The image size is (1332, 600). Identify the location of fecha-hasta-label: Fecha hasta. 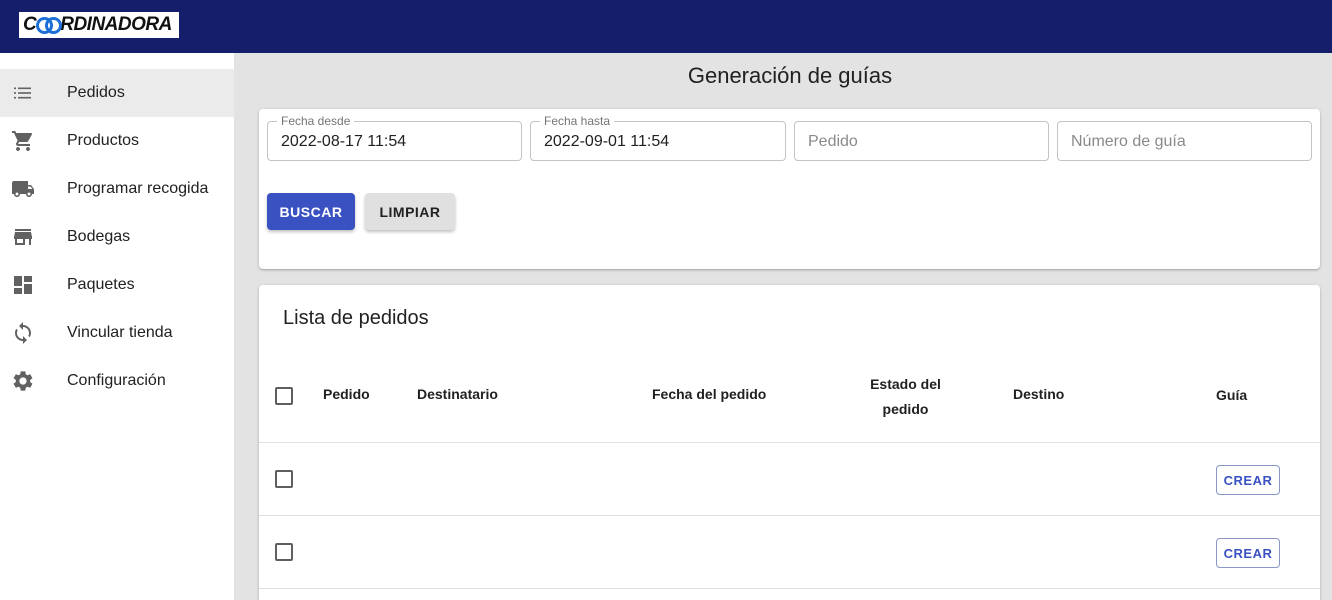
(577, 121).